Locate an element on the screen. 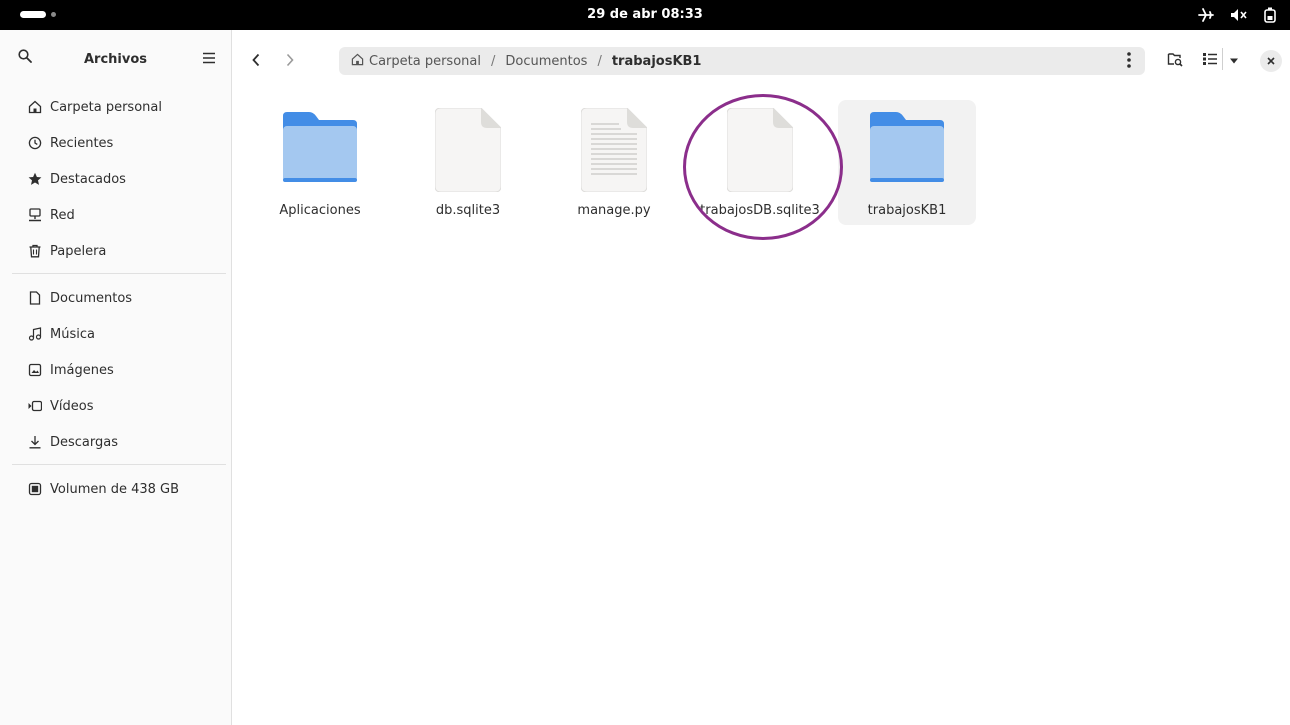  volume-muted-icon is located at coordinates (1239, 15).